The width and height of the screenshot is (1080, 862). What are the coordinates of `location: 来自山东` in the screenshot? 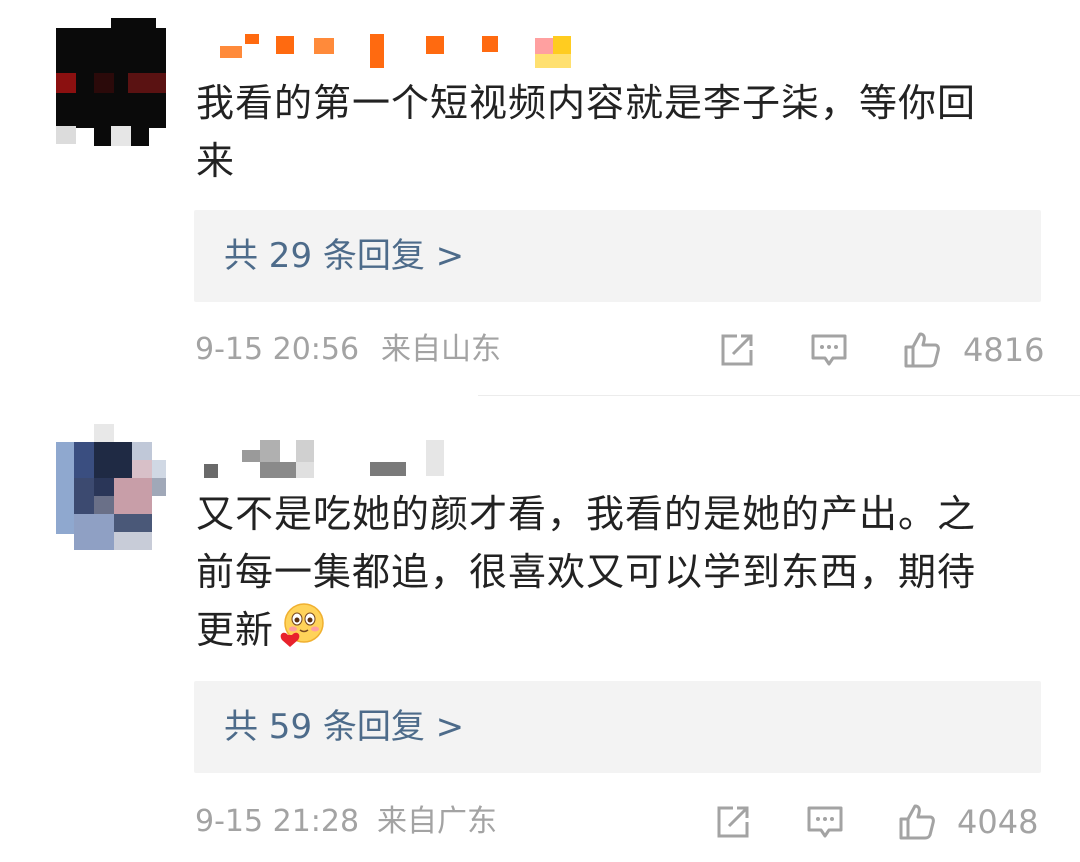 It's located at (441, 349).